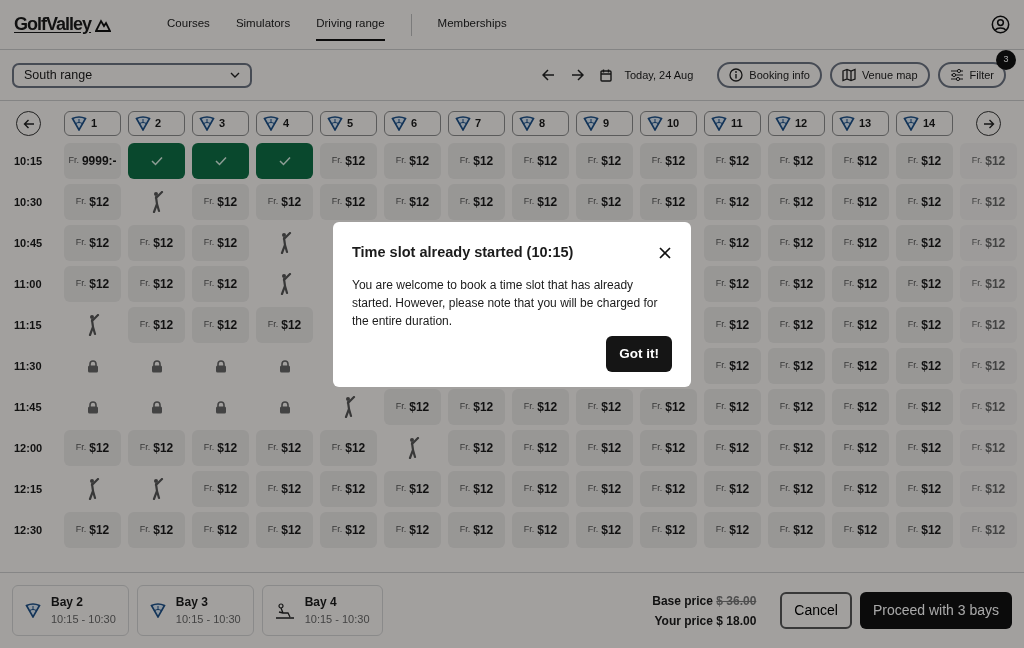 The width and height of the screenshot is (1024, 648). I want to click on account-icon, so click(1000, 24).